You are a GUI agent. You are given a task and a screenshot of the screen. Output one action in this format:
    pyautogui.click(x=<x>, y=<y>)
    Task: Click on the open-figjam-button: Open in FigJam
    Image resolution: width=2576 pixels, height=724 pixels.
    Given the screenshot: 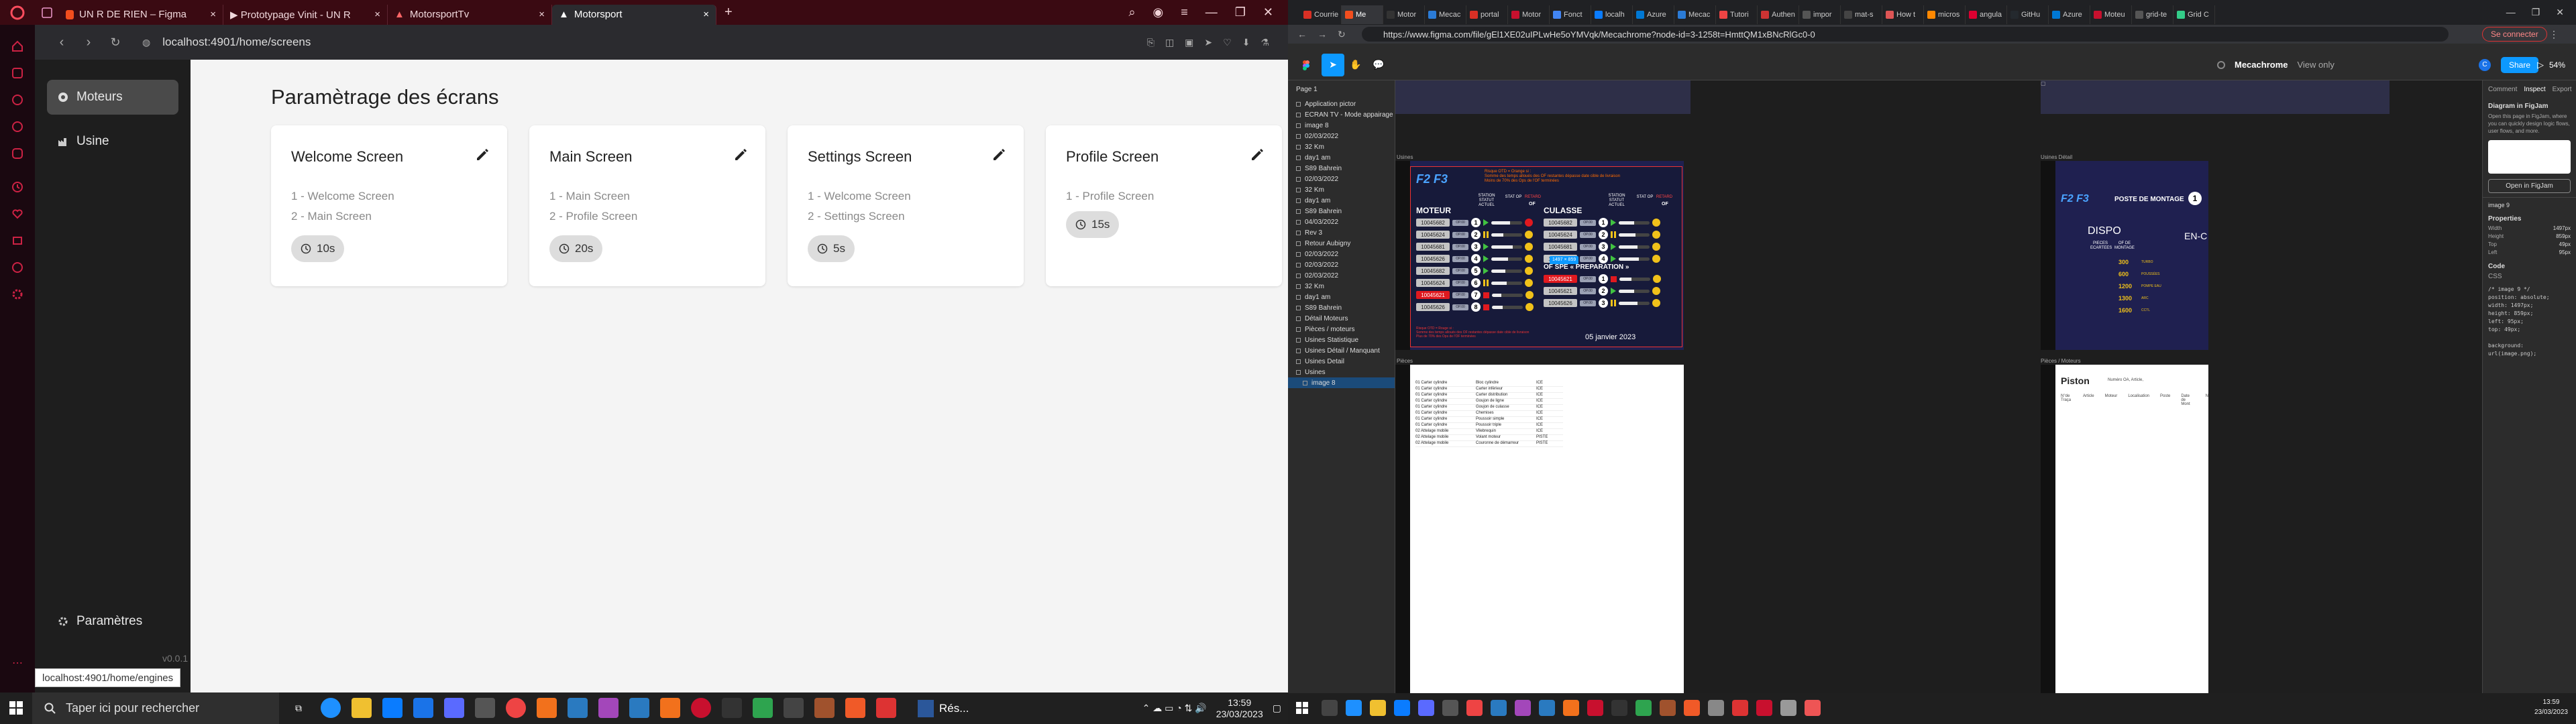 What is the action you would take?
    pyautogui.click(x=2529, y=186)
    